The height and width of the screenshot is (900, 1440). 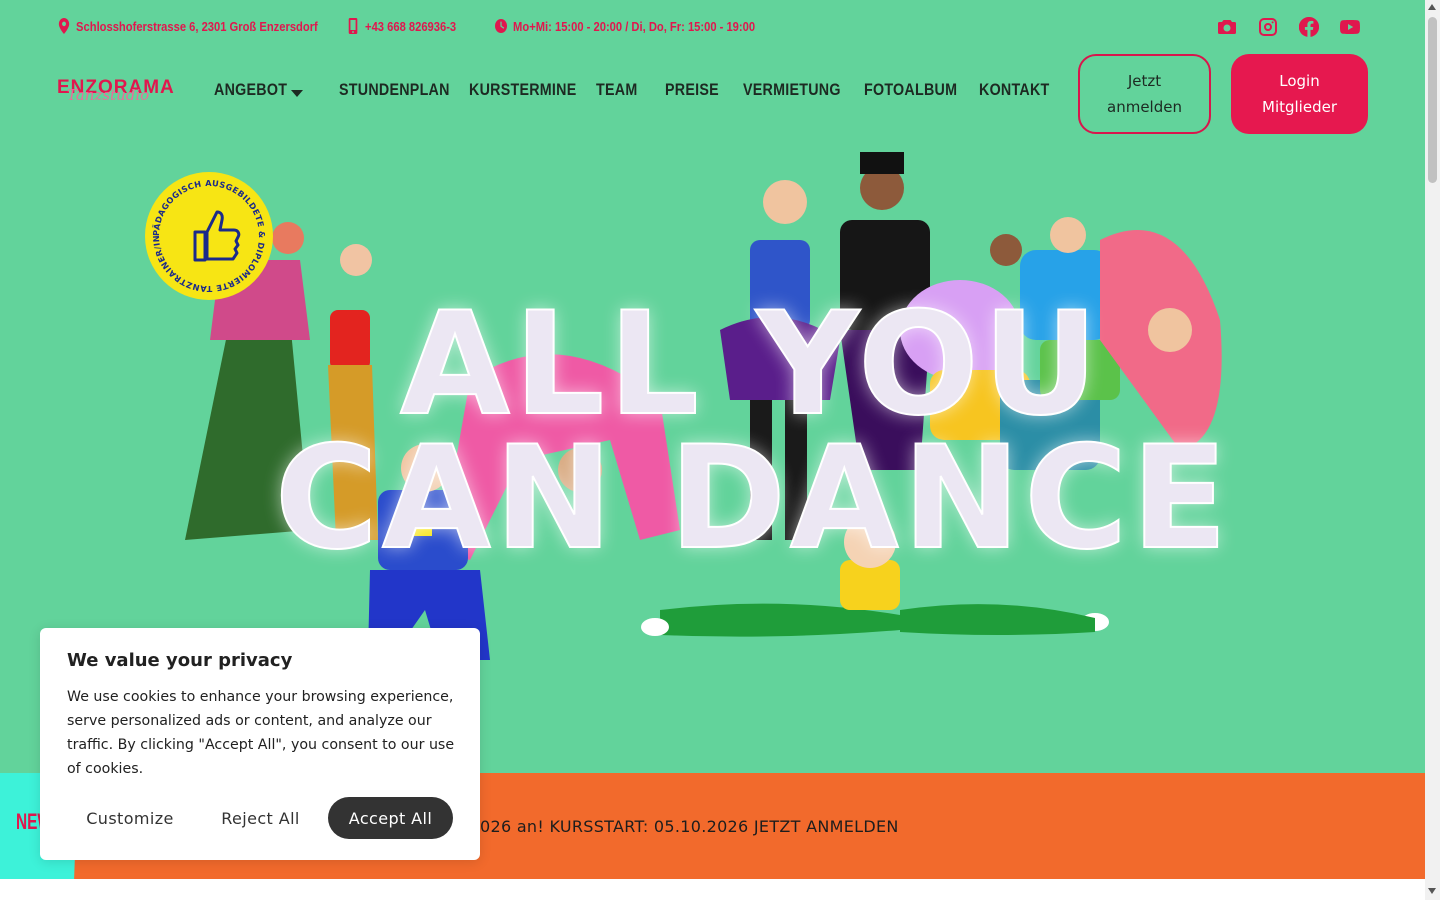 I want to click on login-members-button: Login Mitglieder, so click(x=1299, y=94).